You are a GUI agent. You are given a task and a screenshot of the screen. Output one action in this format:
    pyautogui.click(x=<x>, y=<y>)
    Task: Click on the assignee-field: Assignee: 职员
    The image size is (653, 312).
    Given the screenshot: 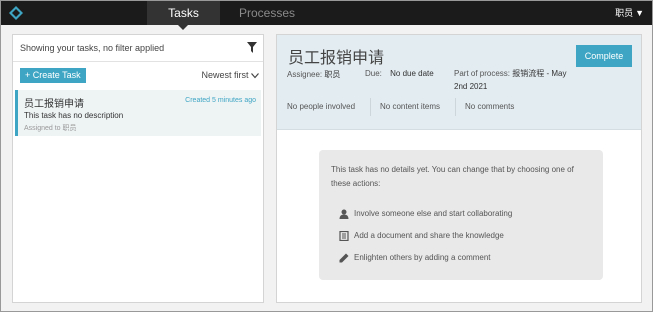 What is the action you would take?
    pyautogui.click(x=313, y=74)
    